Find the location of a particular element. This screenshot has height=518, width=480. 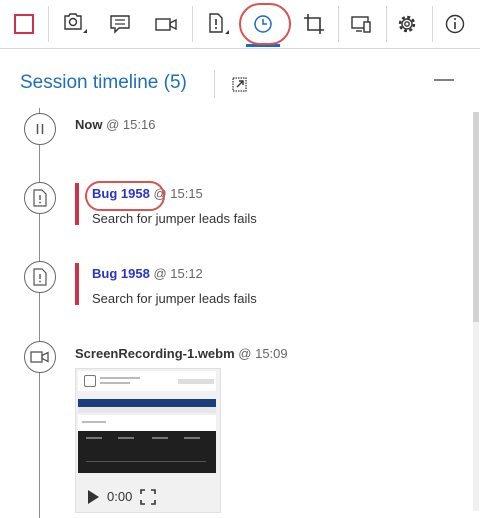

gear-icon is located at coordinates (407, 24).